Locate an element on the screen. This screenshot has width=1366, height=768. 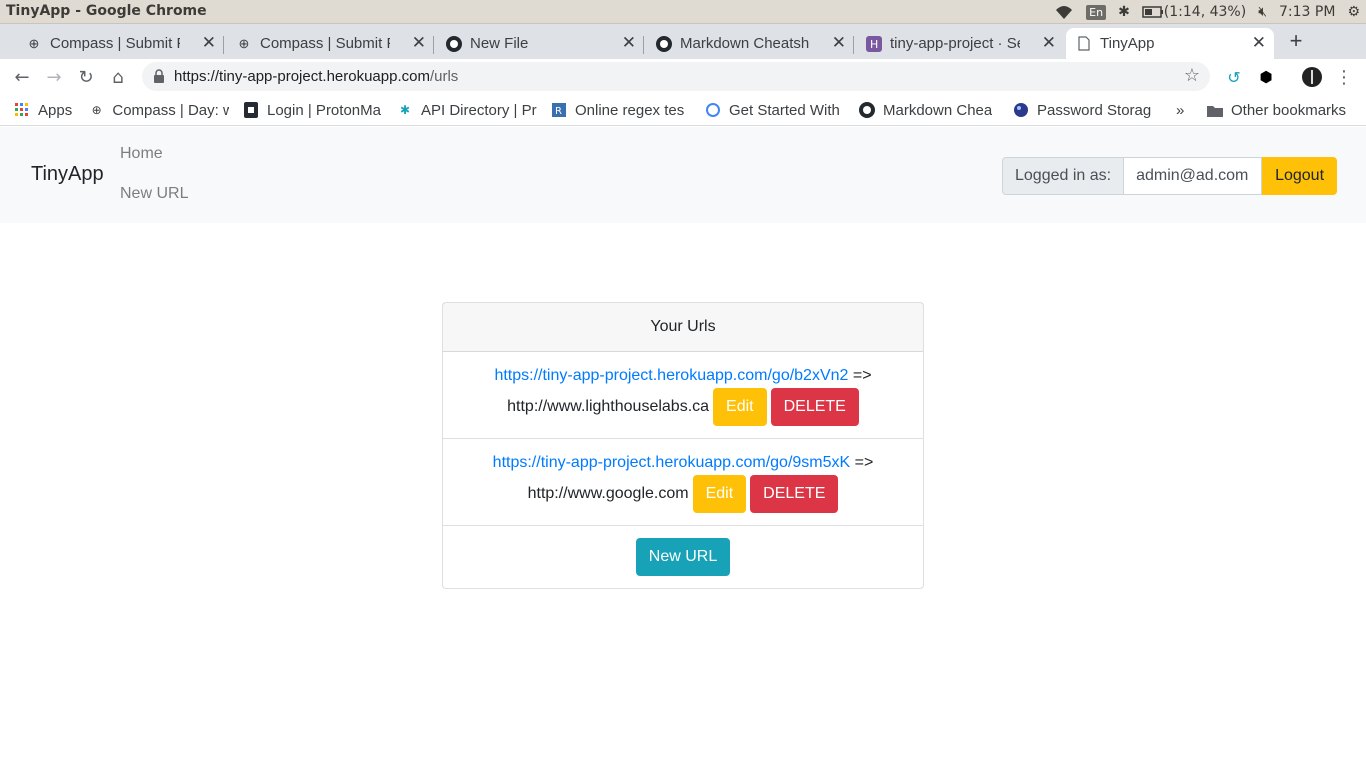
folder-icon is located at coordinates (1215, 110).